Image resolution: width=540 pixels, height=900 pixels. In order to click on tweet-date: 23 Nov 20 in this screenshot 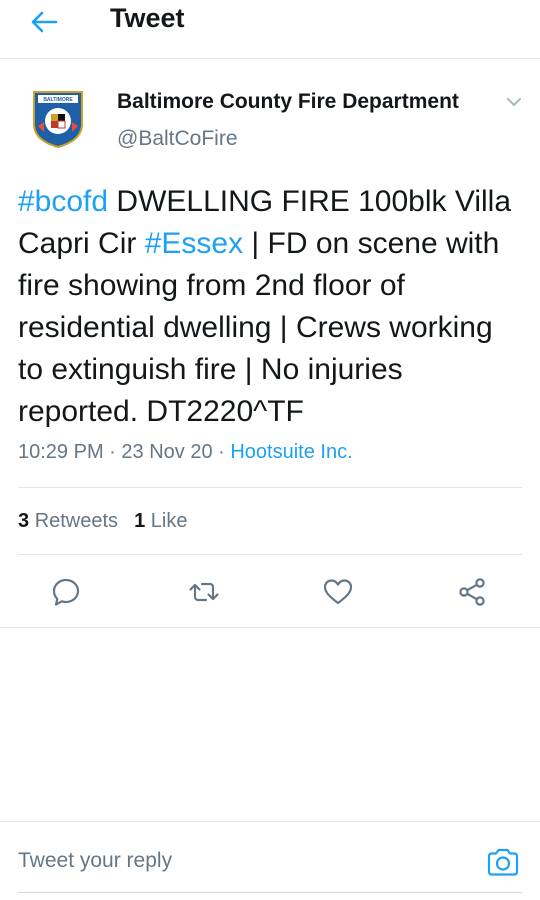, I will do `click(167, 452)`.